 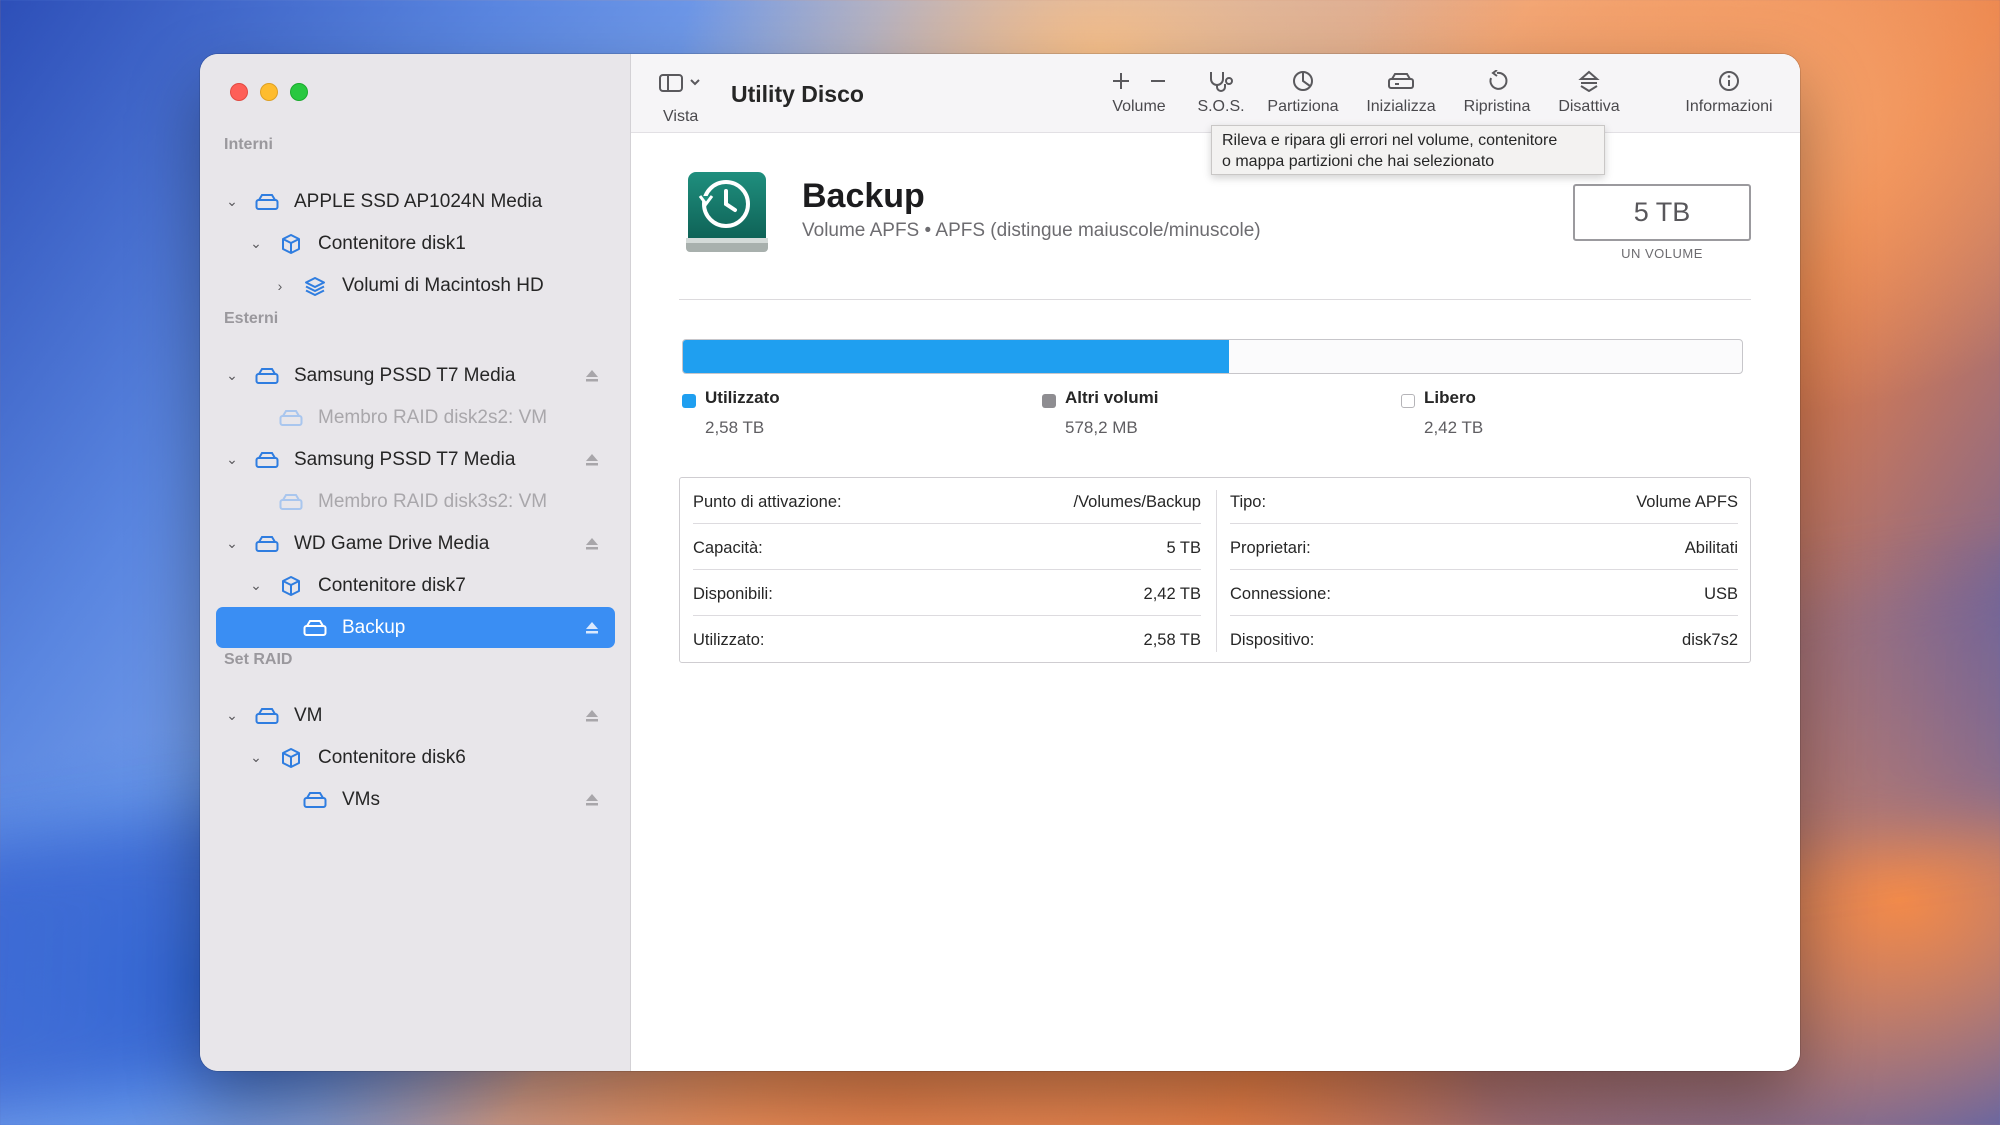 I want to click on info-label: Informazioni, so click(x=1729, y=106).